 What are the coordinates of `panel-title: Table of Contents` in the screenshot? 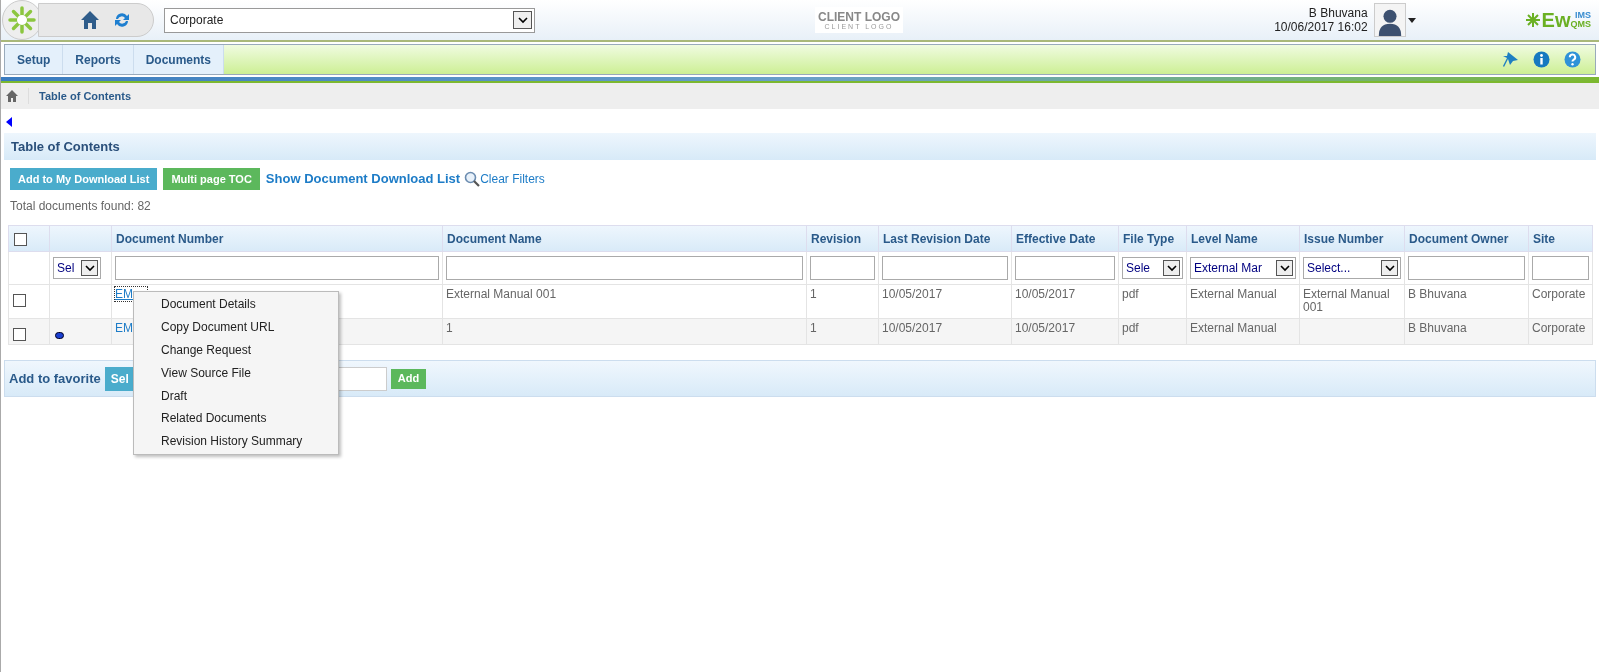 It's located at (65, 146).